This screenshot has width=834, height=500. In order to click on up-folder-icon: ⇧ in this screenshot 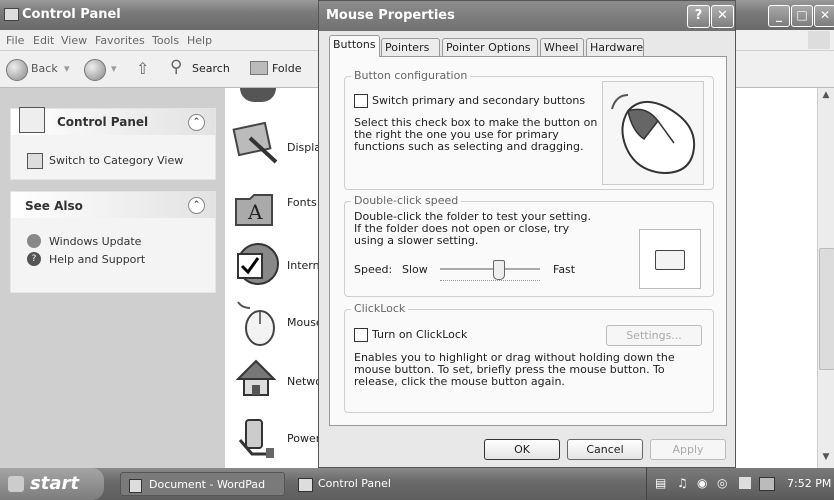, I will do `click(143, 68)`.